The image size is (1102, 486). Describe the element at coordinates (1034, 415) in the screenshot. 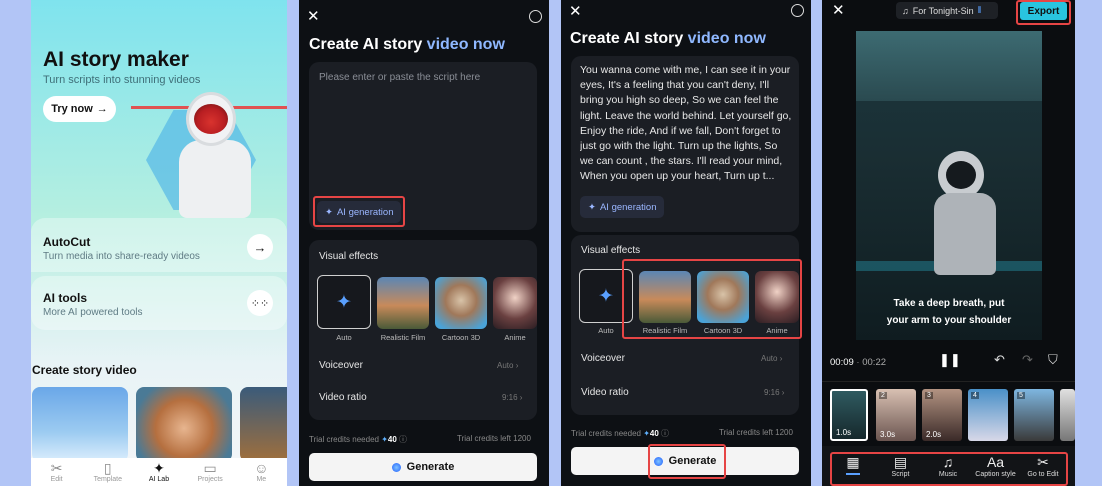

I see `timeline-clip: 5` at that location.